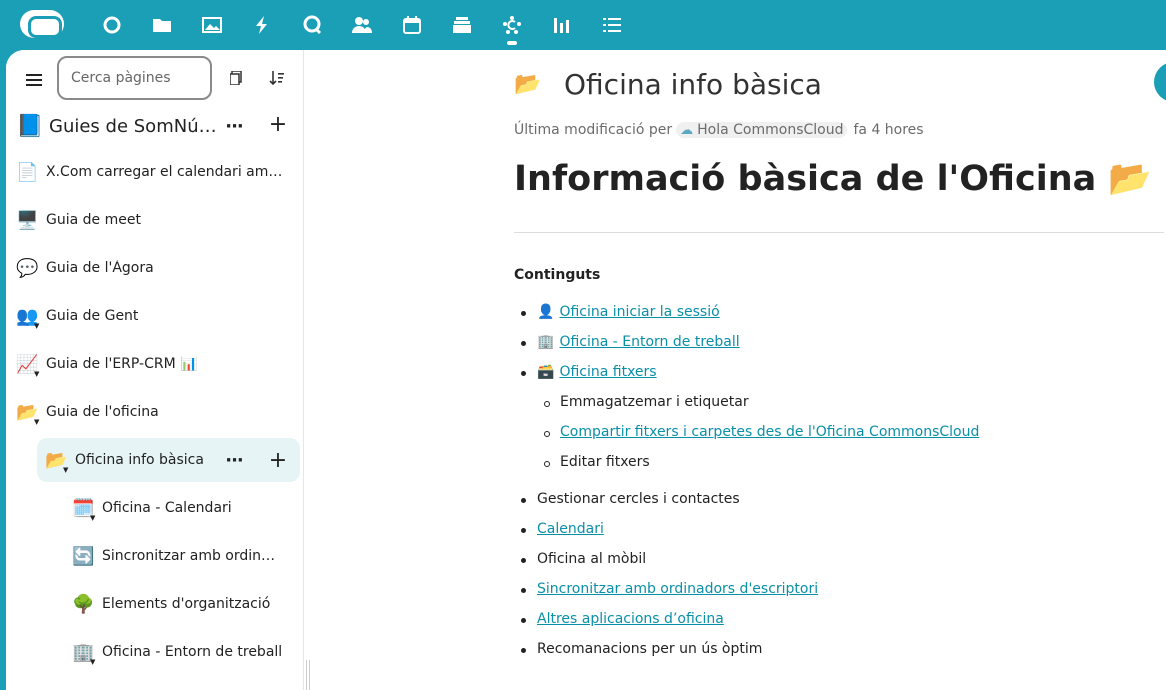 This screenshot has height=690, width=1166. Describe the element at coordinates (156, 316) in the screenshot. I see `sidebar-item-gent: 👥 ▼ Guia de Gent` at that location.